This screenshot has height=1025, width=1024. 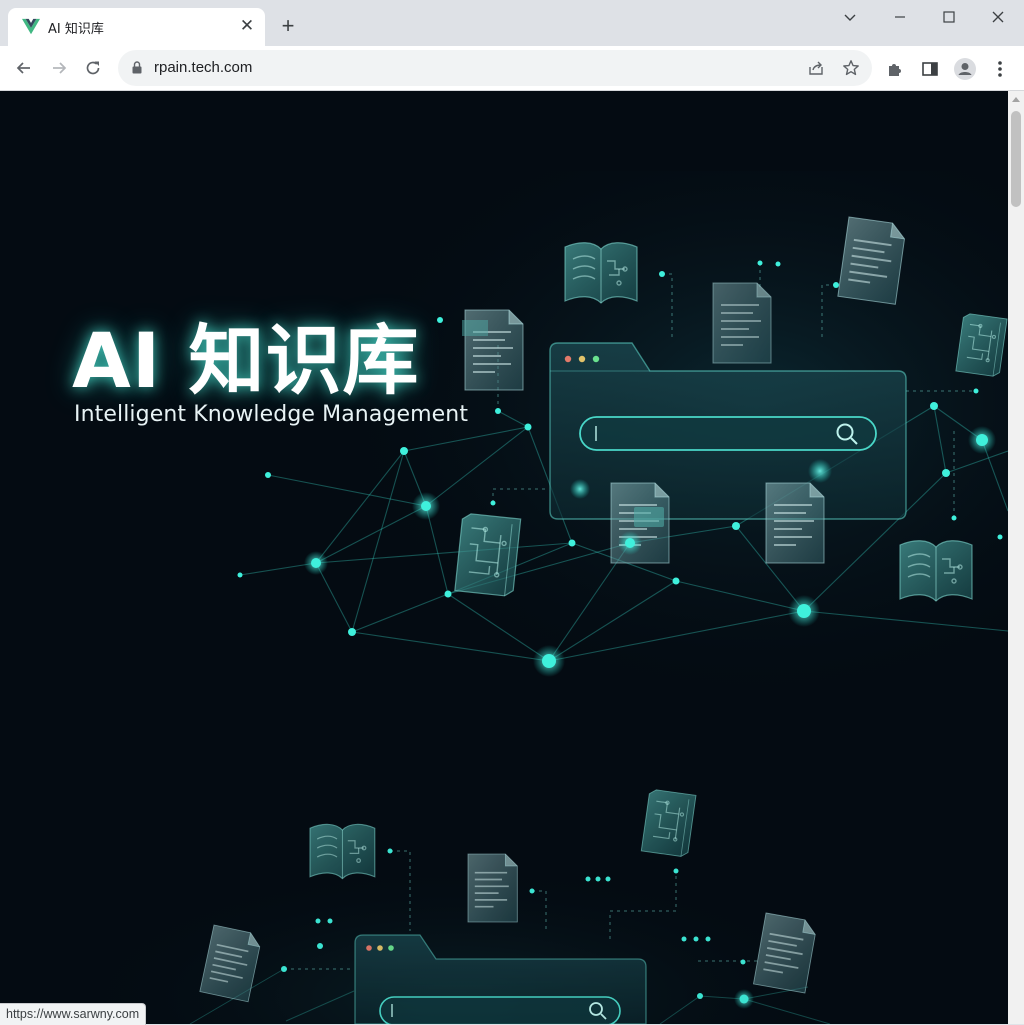 I want to click on reload-icon, so click(x=93, y=68).